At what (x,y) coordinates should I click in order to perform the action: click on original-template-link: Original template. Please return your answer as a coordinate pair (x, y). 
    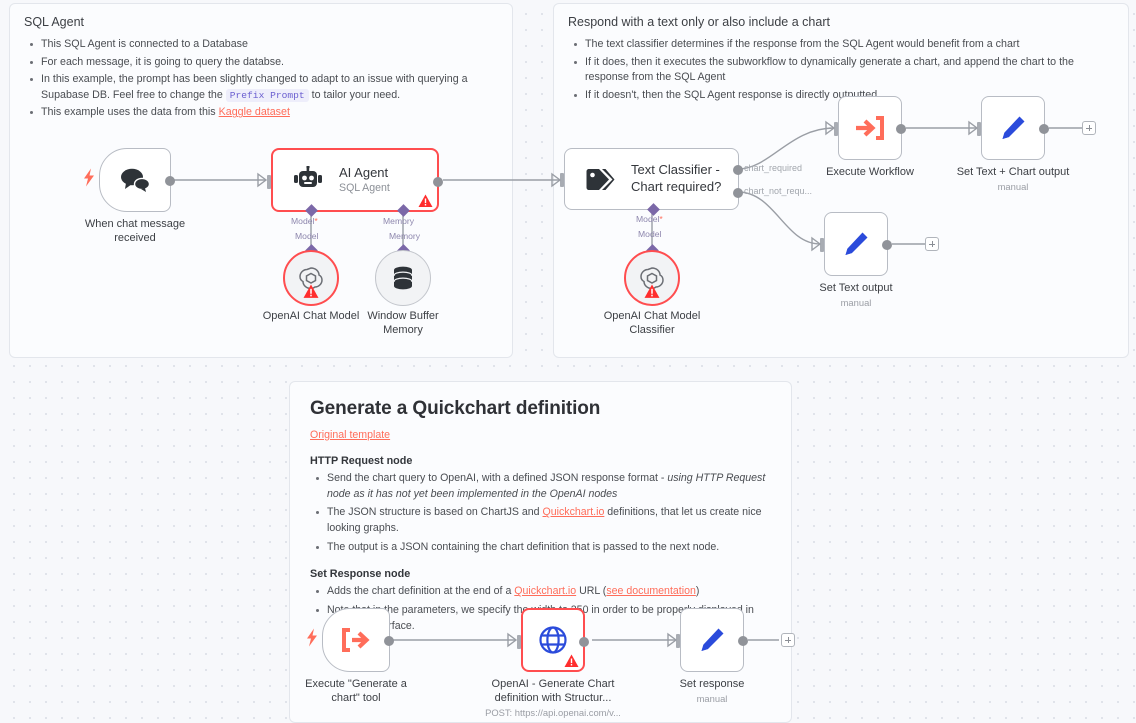
    Looking at the image, I should click on (540, 435).